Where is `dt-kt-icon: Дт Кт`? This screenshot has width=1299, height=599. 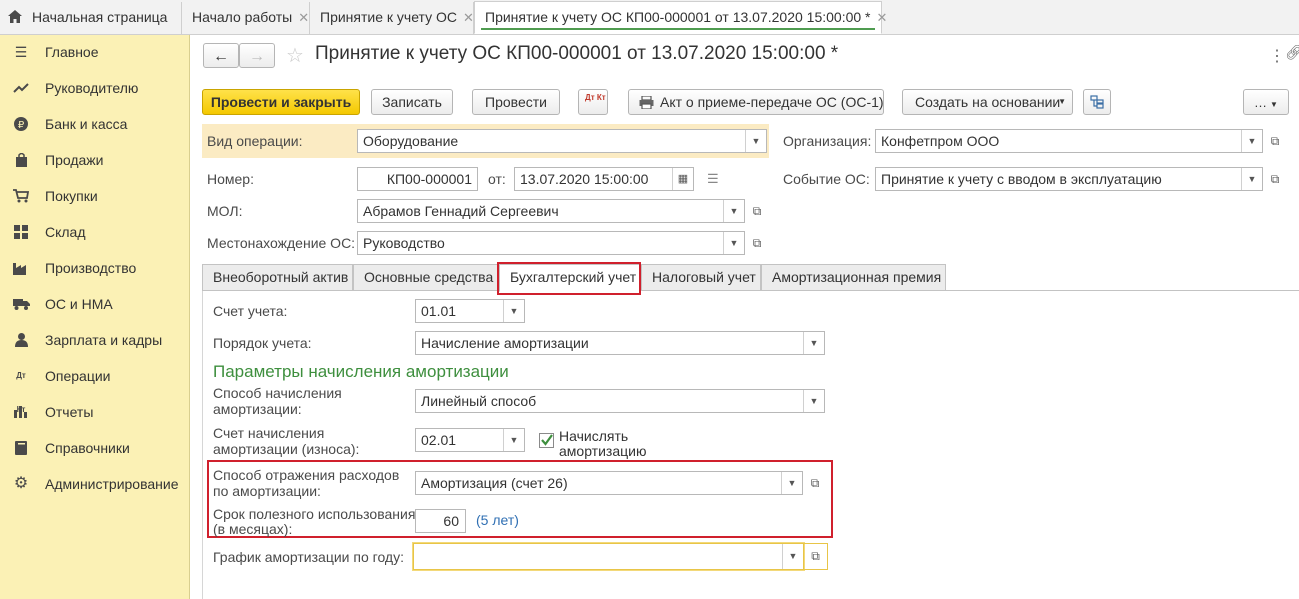 dt-kt-icon: Дт Кт is located at coordinates (595, 97).